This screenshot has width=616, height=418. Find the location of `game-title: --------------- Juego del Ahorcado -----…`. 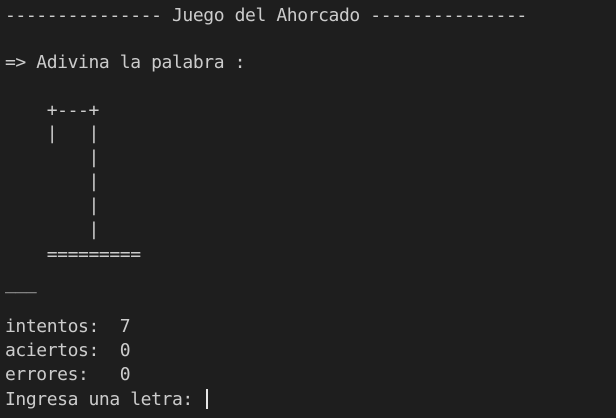

game-title: --------------- Juego del Ahorcado -----… is located at coordinates (266, 15).